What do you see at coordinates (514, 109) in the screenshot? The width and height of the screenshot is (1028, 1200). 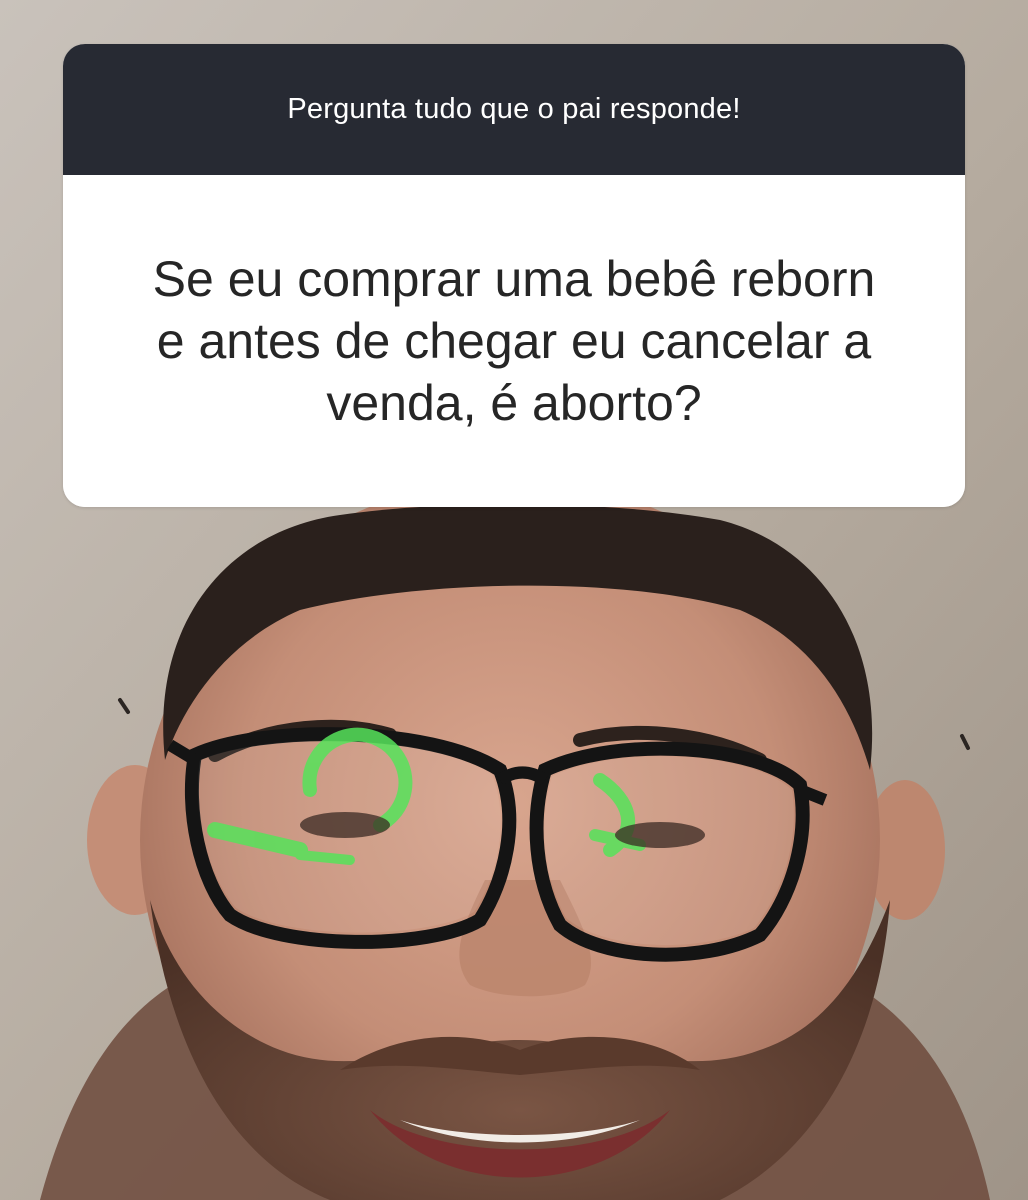 I see `sticker-prompt: Pergunta tudo que o pai responde!` at bounding box center [514, 109].